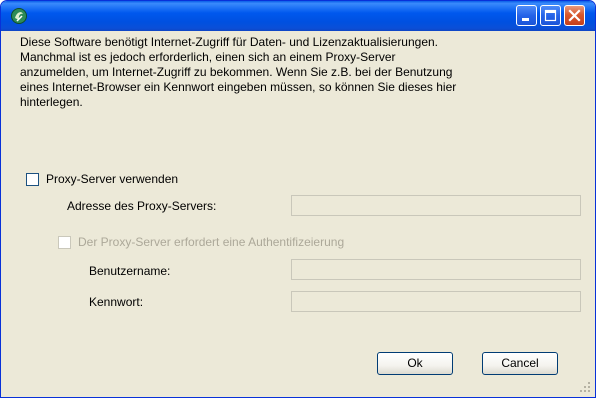 The image size is (596, 398). Describe the element at coordinates (520, 363) in the screenshot. I see `cancel-button: Cancel` at that location.